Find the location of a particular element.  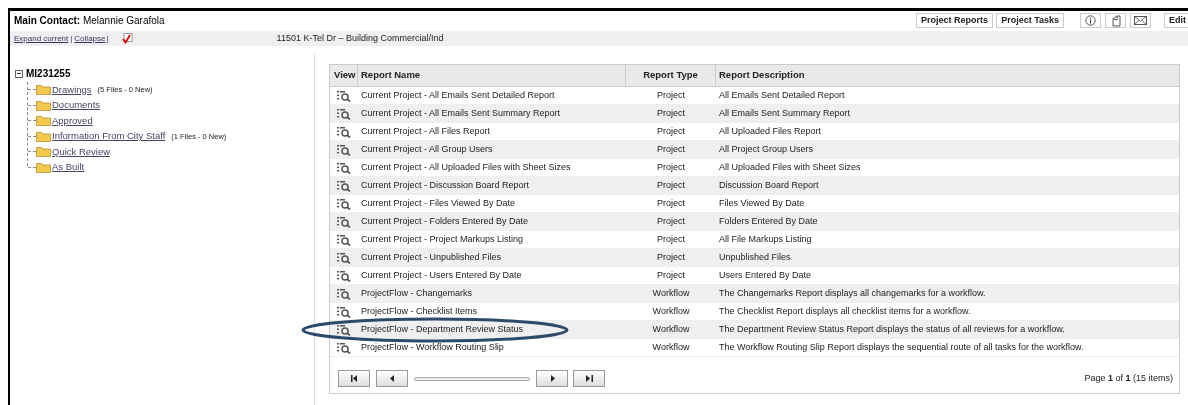

table-row: ProjectFlow - Changemarks Workflow The Changemarks Report displays all changemarks for a workflow. is located at coordinates (754, 294).